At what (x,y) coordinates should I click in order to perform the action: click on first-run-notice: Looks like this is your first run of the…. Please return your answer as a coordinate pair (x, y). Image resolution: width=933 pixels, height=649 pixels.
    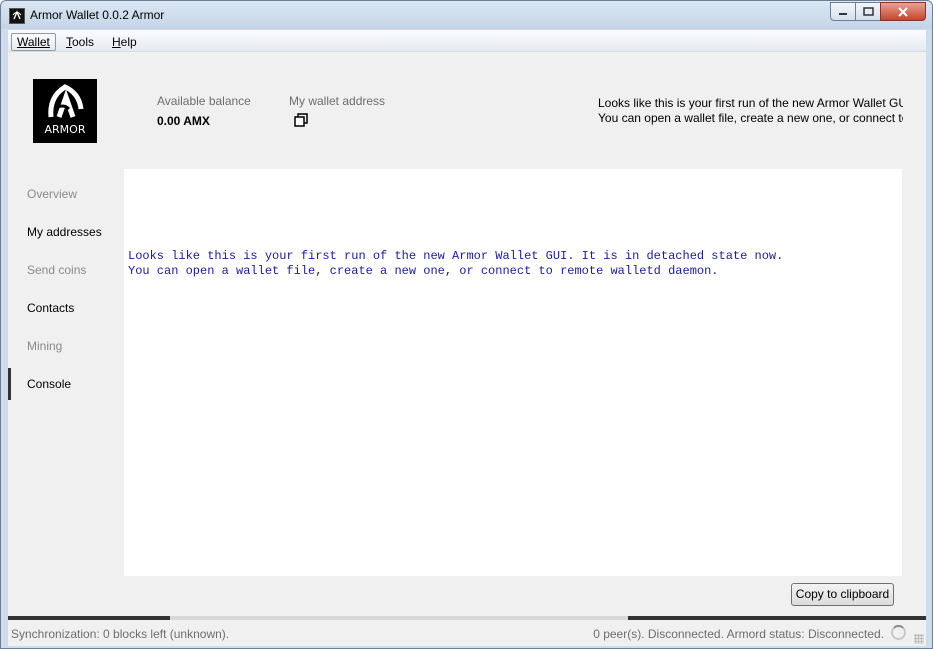
    Looking at the image, I should click on (750, 111).